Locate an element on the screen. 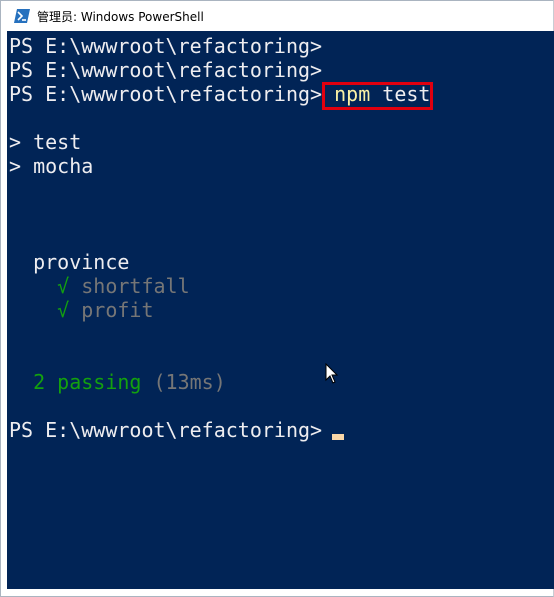 The image size is (554, 597). test-name-1: shortfall is located at coordinates (135, 286).